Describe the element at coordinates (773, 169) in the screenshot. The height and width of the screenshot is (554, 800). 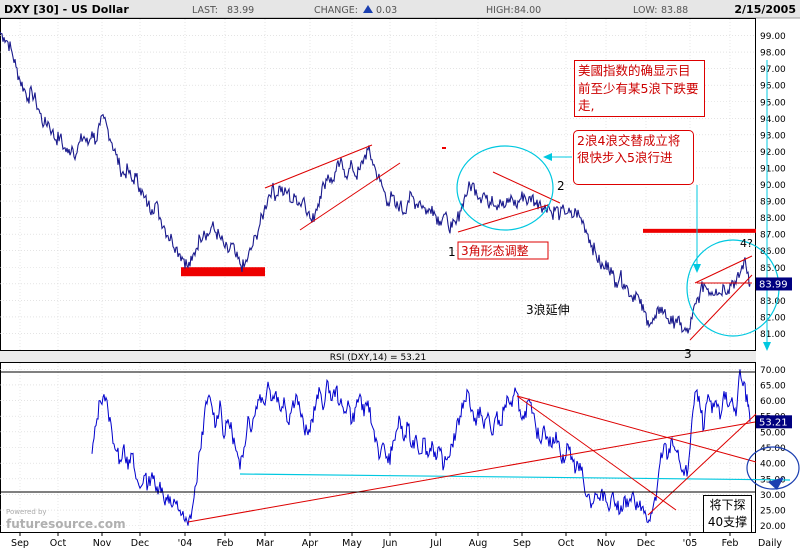
I see `price-tick-label: 91.00` at that location.